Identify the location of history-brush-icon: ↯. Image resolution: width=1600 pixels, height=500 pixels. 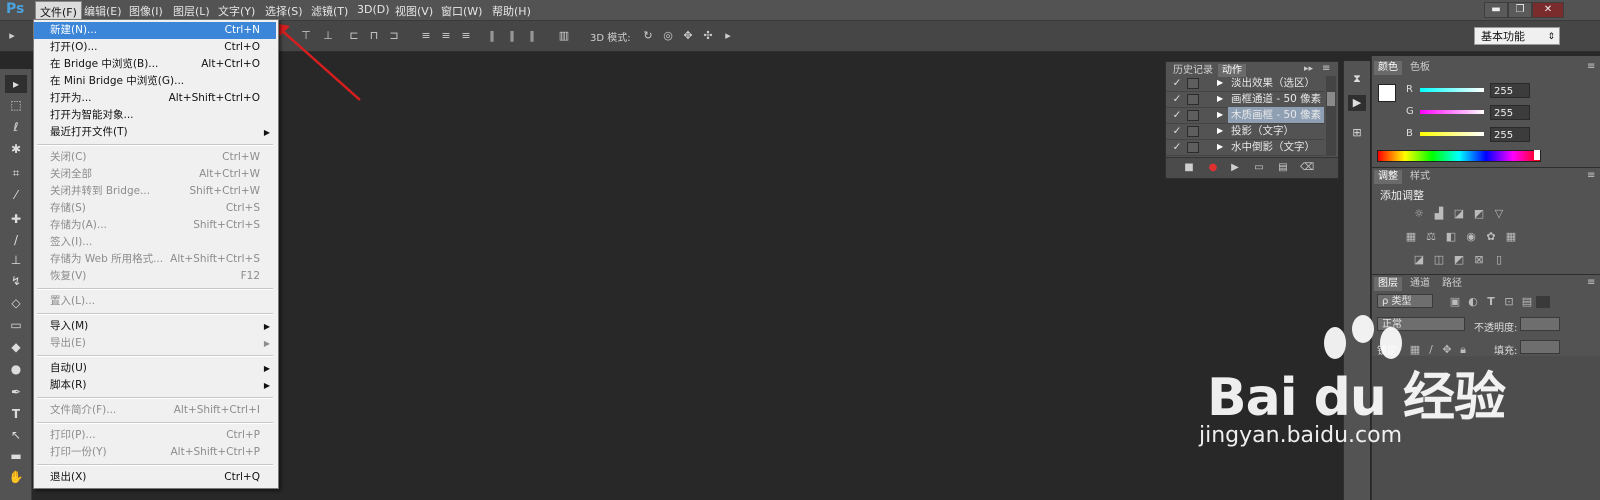
(16, 281).